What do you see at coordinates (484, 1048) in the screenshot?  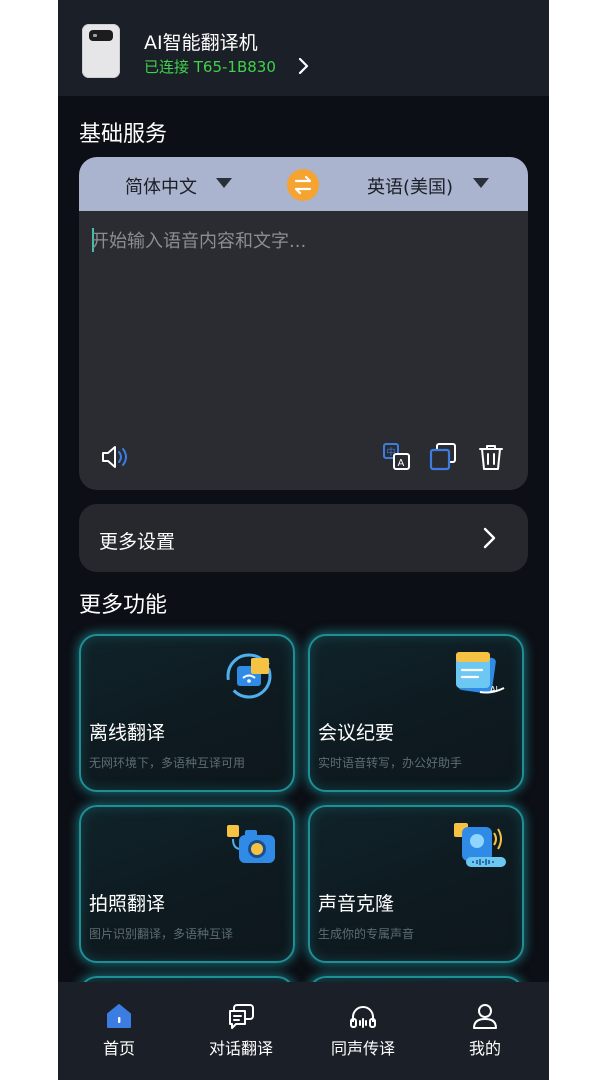 I see `nav-label: 我的` at bounding box center [484, 1048].